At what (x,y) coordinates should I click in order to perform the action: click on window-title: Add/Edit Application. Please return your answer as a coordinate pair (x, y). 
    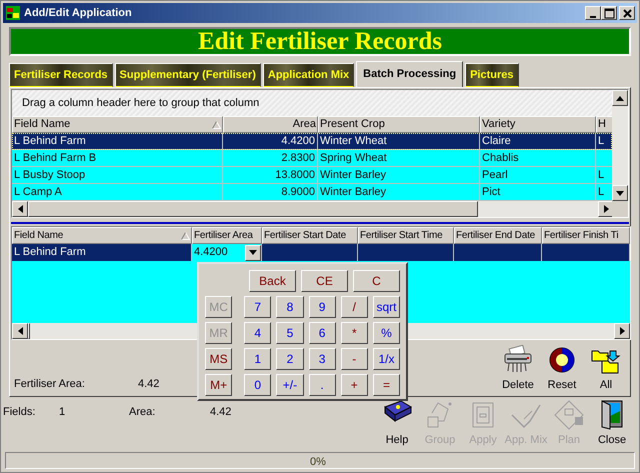
    Looking at the image, I should click on (78, 13).